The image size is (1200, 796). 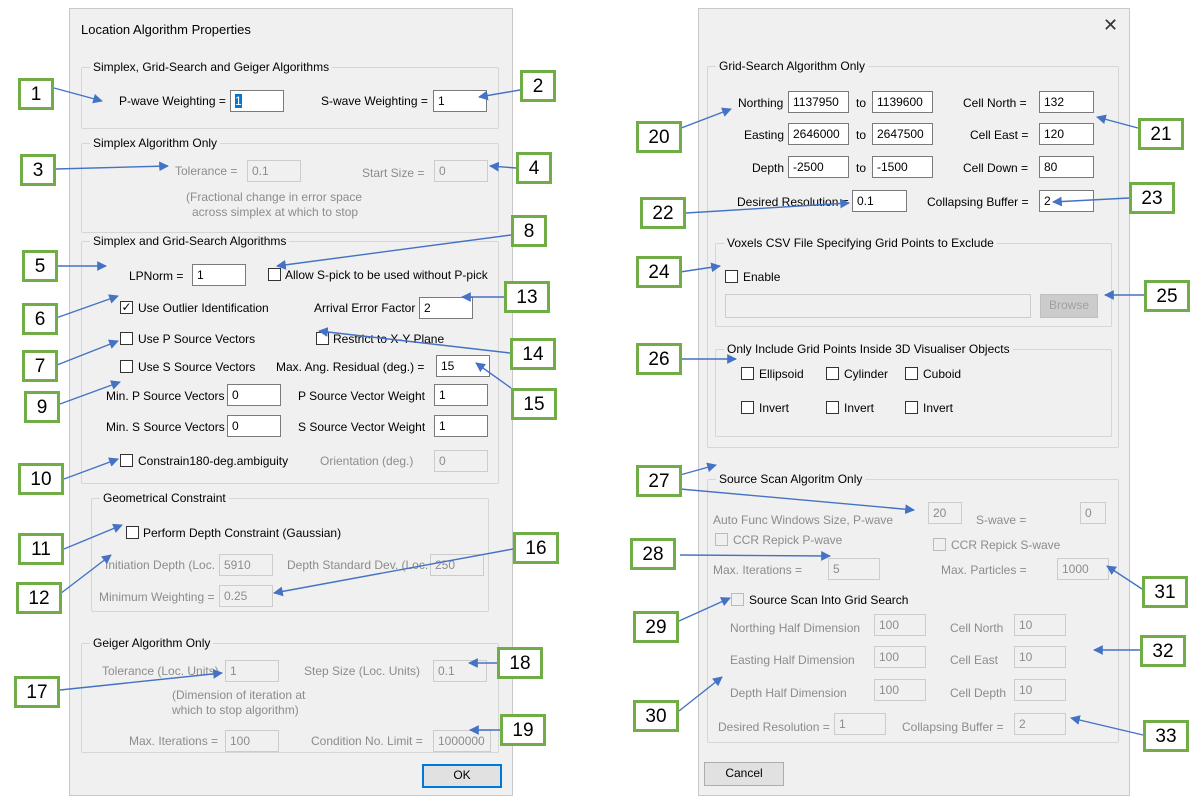 I want to click on callout-15: 15, so click(x=534, y=404).